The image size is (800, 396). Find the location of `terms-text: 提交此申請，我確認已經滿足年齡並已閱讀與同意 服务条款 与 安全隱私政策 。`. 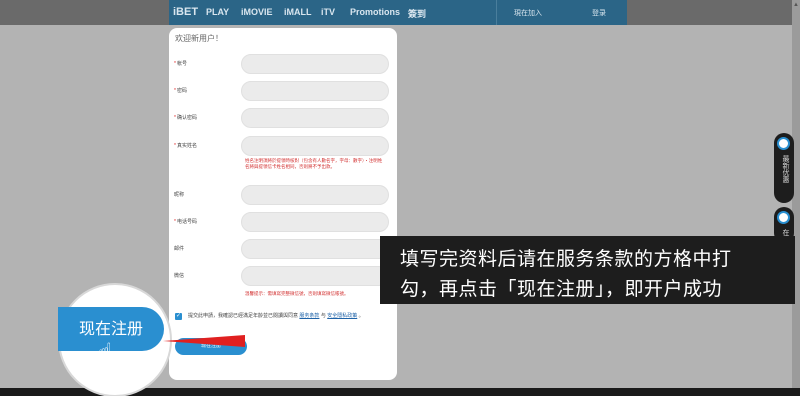

terms-text: 提交此申請，我確認已經滿足年齡並已閱讀與同意 服务条款 与 安全隱私政策 。 is located at coordinates (286, 316).